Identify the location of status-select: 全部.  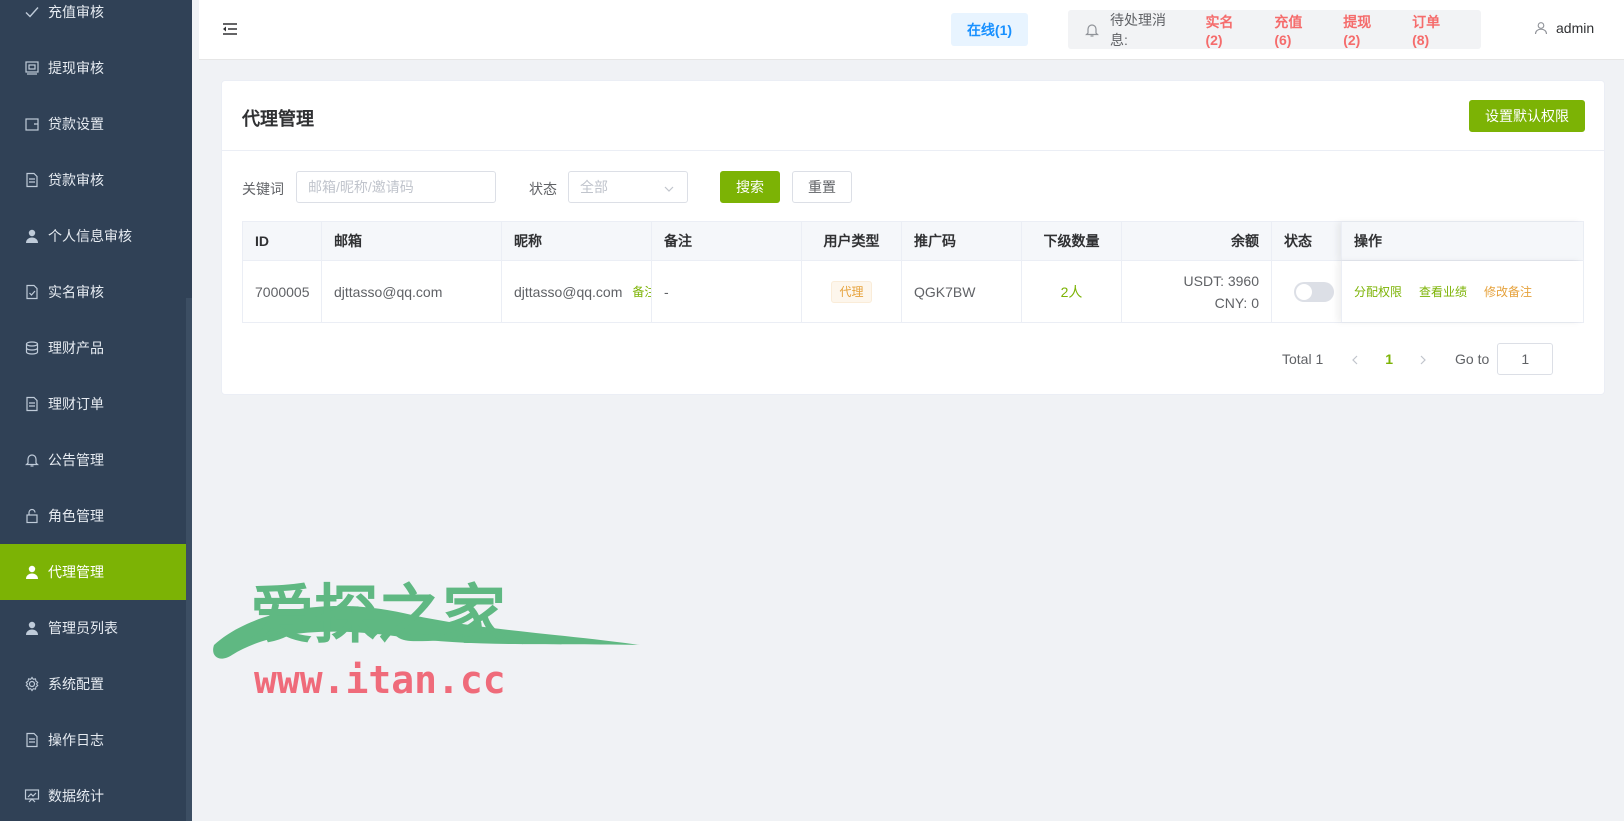
(628, 187).